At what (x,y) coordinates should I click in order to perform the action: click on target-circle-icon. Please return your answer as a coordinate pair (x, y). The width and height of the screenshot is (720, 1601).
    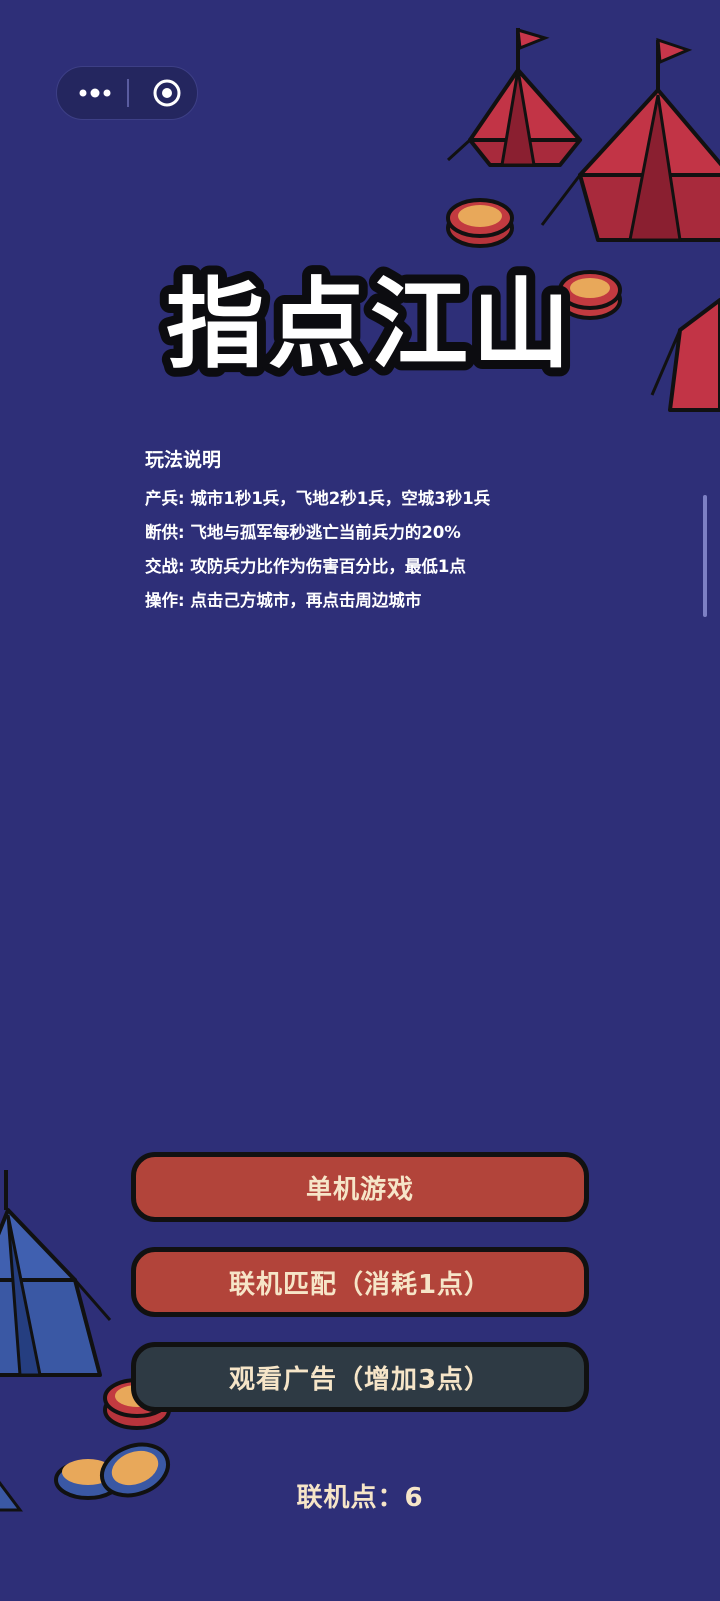
    Looking at the image, I should click on (167, 92).